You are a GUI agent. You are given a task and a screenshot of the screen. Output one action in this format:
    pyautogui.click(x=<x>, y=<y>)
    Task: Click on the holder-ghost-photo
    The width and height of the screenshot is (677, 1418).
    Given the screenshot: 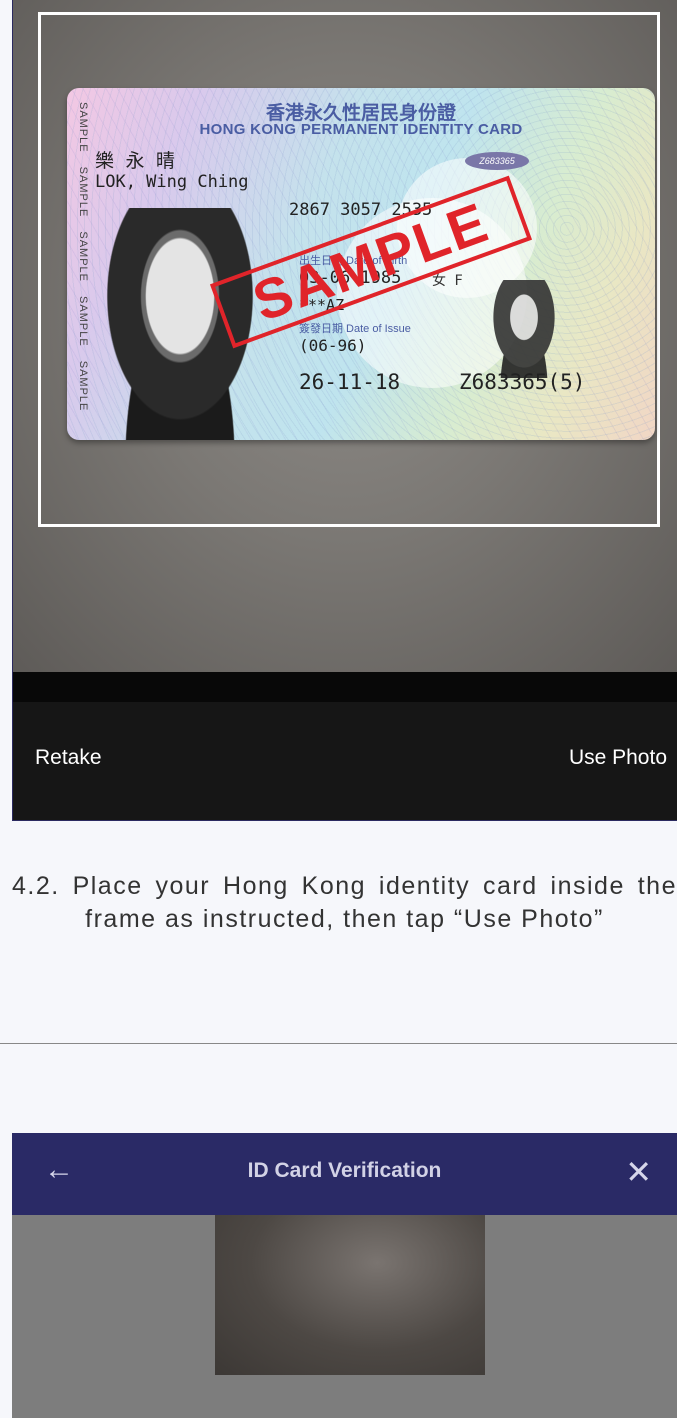 What is the action you would take?
    pyautogui.click(x=524, y=329)
    